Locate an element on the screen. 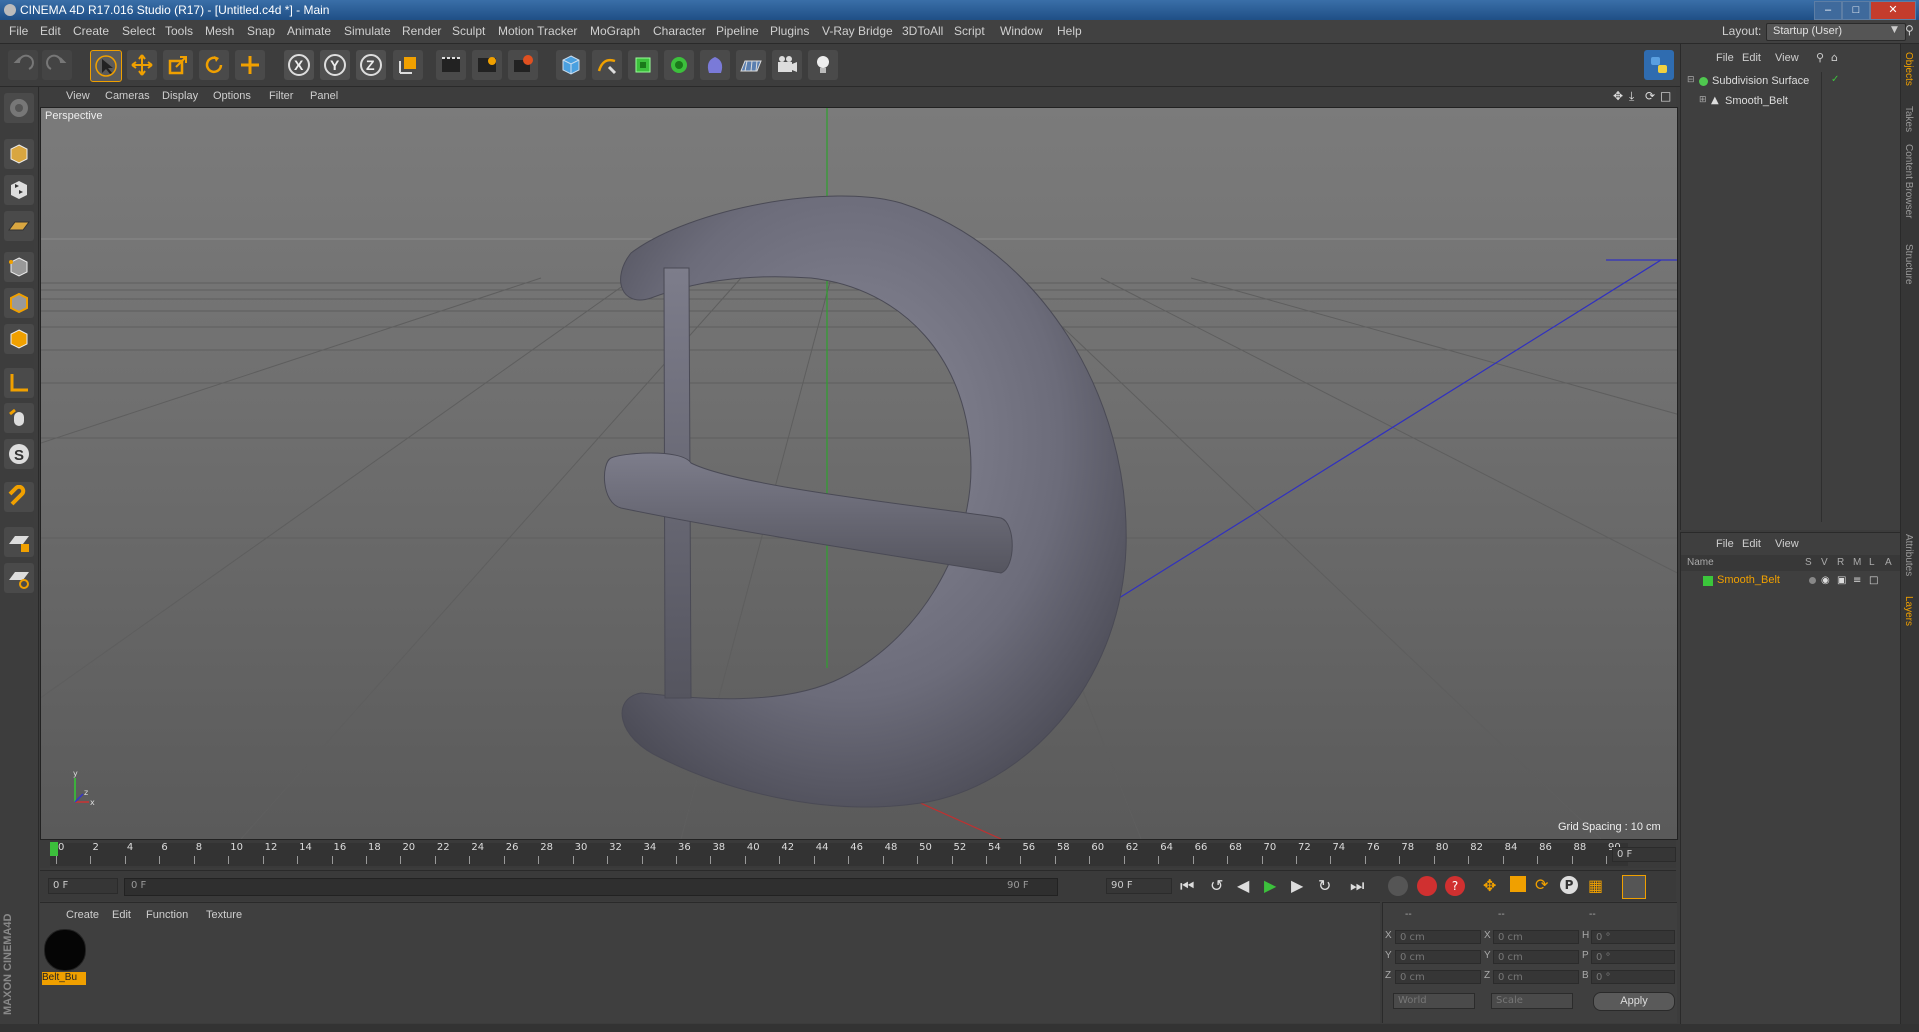  make-editable-icon is located at coordinates (19, 108).